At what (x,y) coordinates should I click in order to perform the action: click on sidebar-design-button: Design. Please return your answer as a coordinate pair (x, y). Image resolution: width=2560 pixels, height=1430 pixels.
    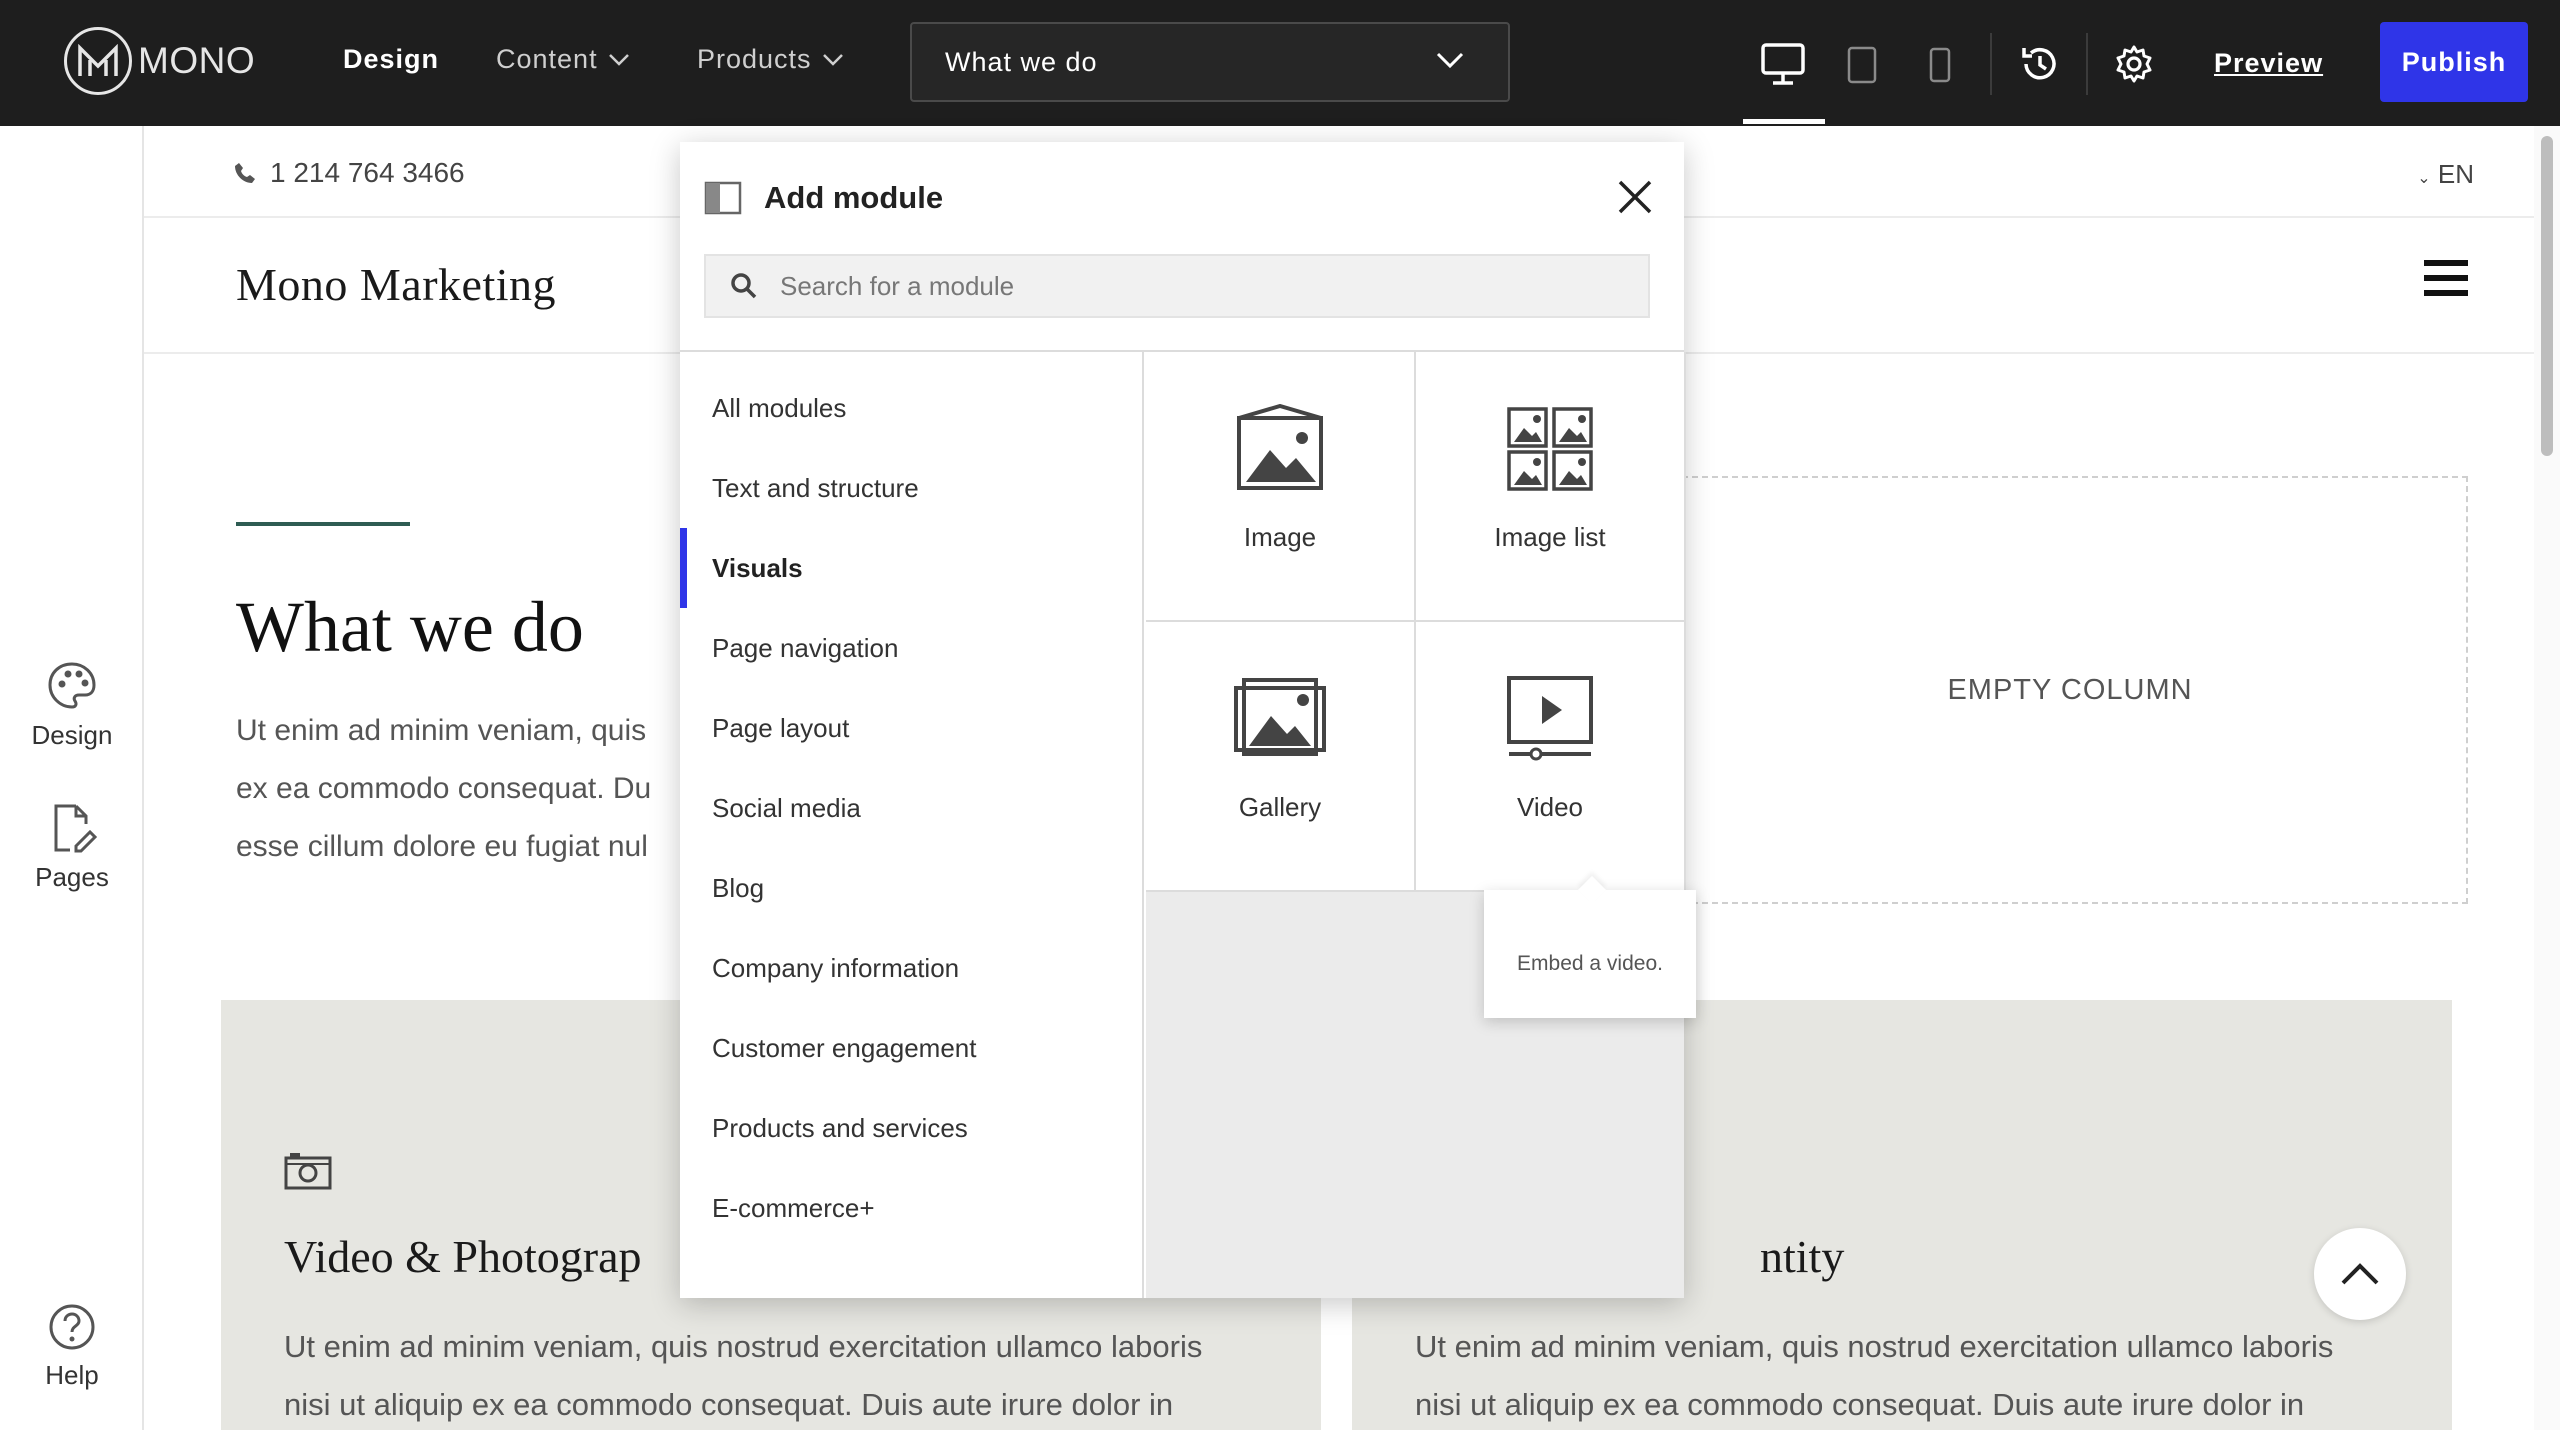
    Looking at the image, I should click on (72, 705).